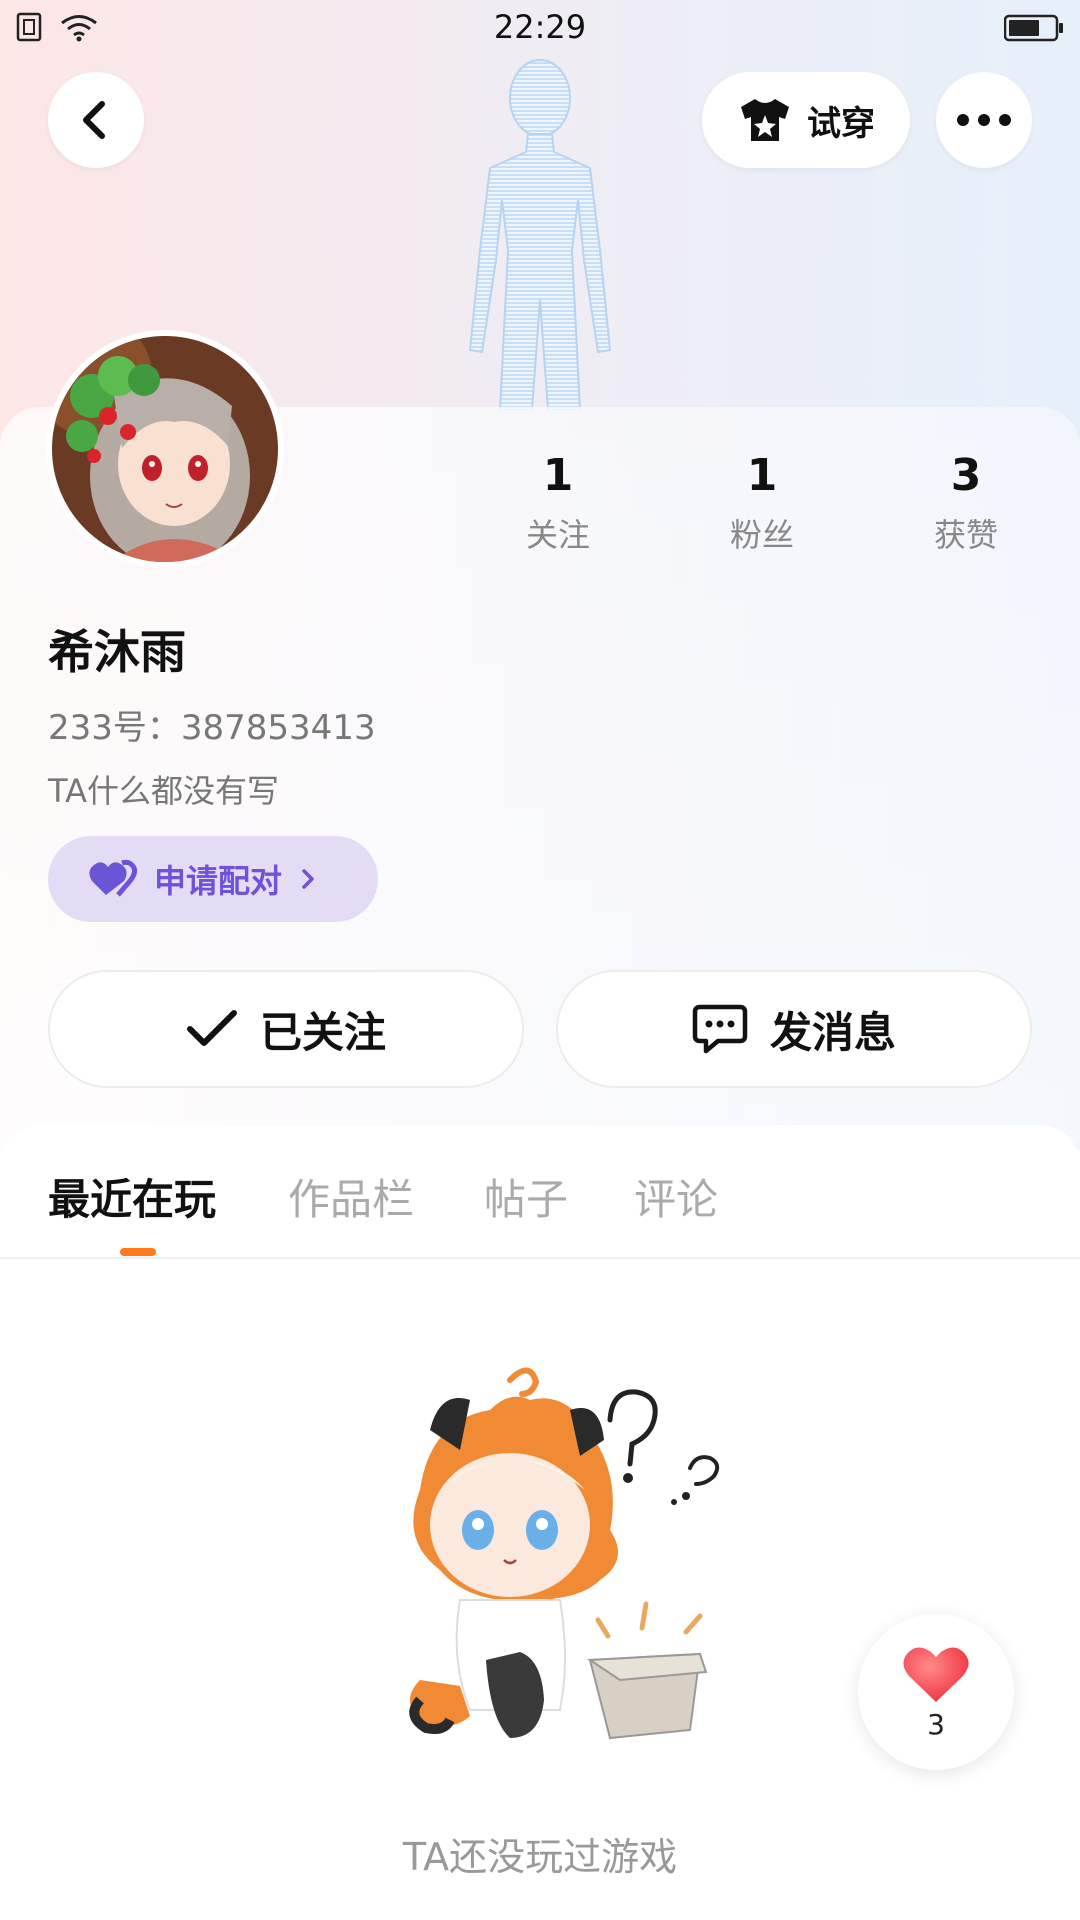  What do you see at coordinates (212, 728) in the screenshot?
I see `profile-uid: 233号：387853413` at bounding box center [212, 728].